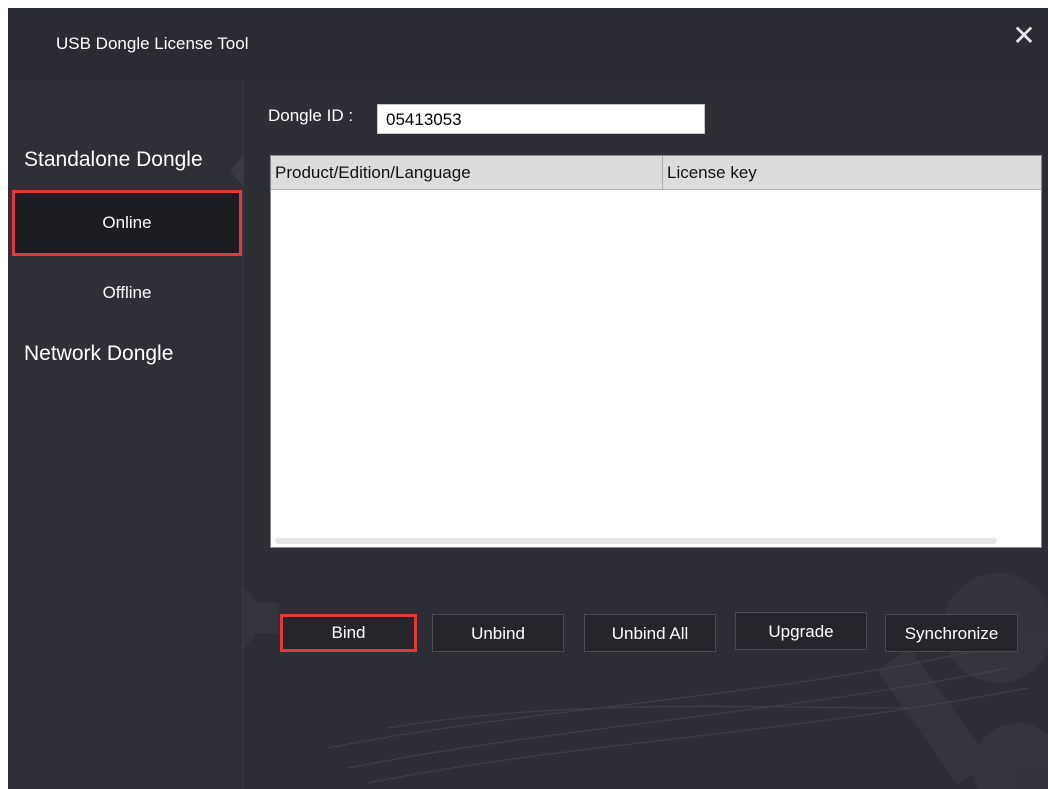 The image size is (1048, 789). Describe the element at coordinates (528, 44) in the screenshot. I see `title-bar: USB Dongle License Tool ✕` at that location.